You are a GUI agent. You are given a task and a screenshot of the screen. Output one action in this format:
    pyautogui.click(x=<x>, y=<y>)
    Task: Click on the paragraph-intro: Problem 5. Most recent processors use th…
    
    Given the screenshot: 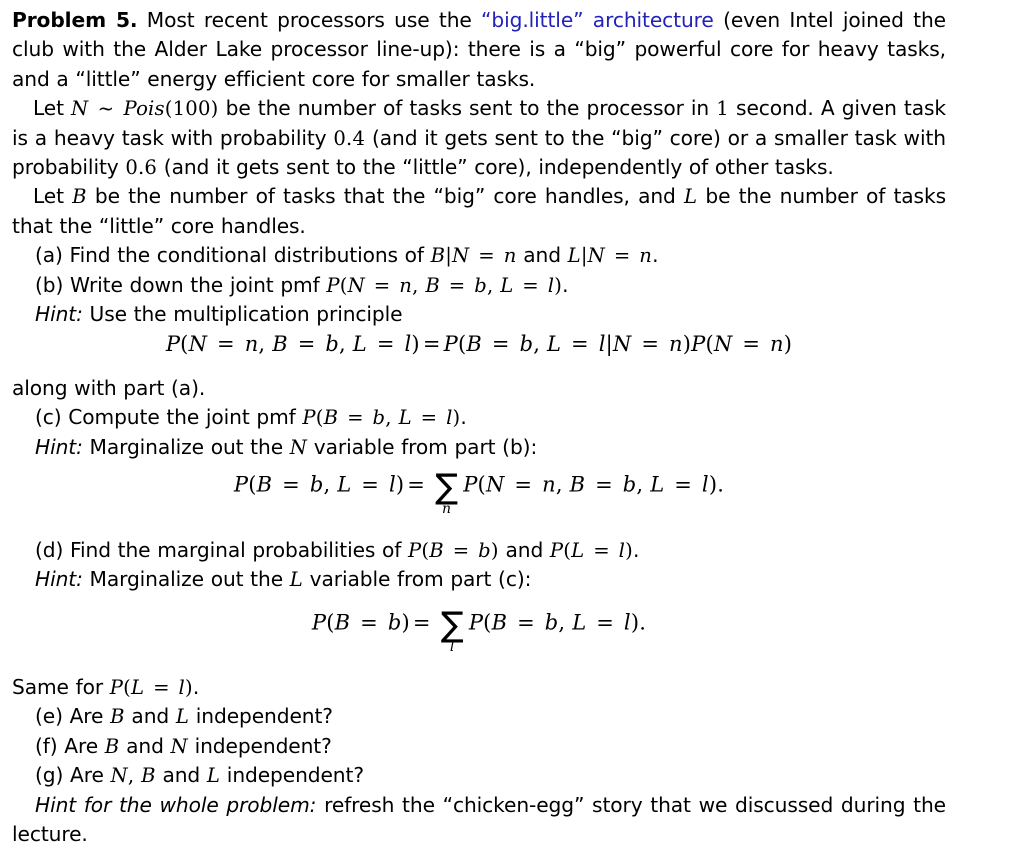 What is the action you would take?
    pyautogui.click(x=479, y=50)
    